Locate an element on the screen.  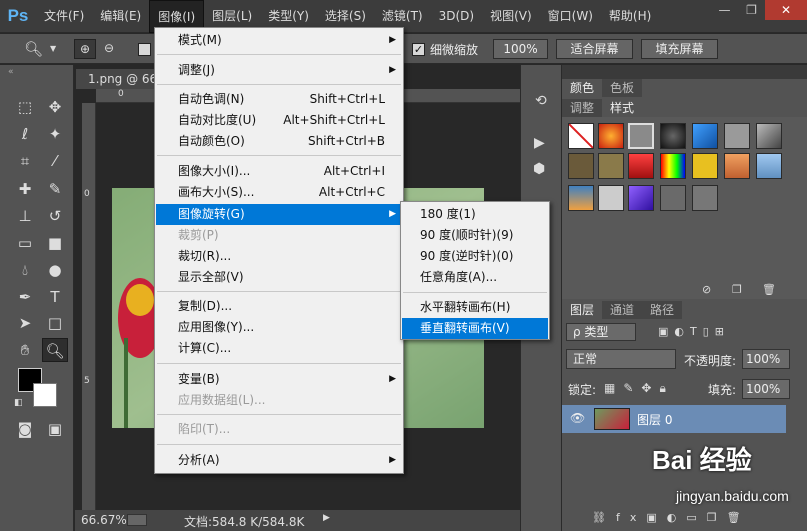
history-brush-icon: ↺ is located at coordinates (55, 216).